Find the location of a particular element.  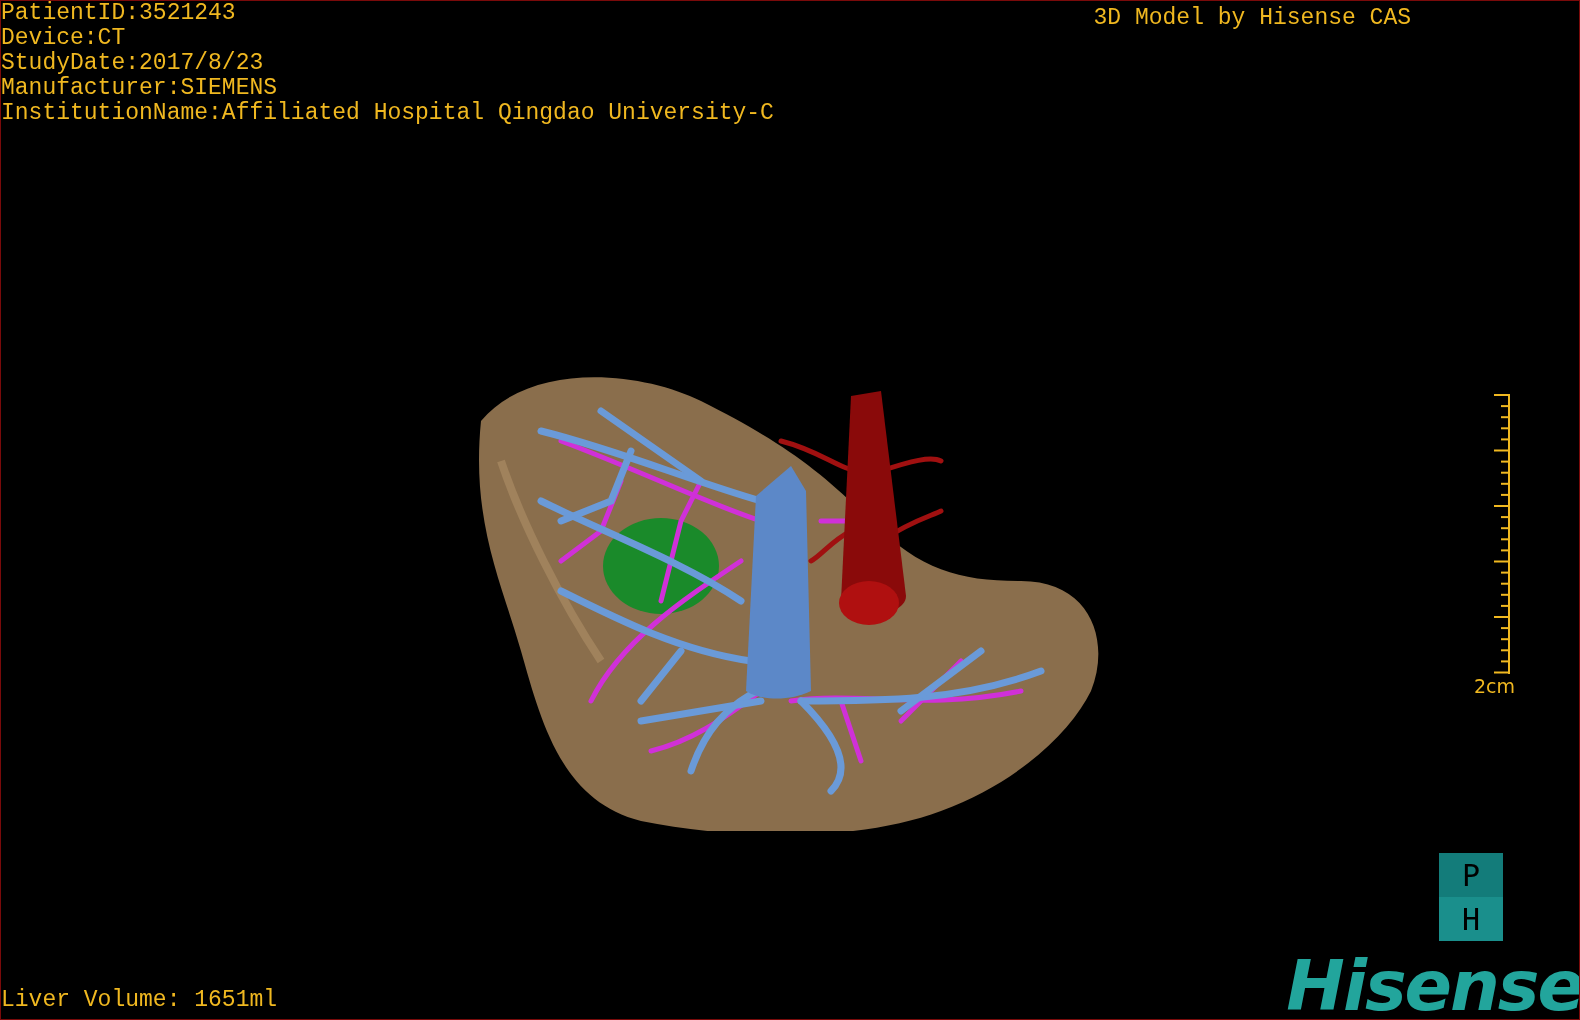

info-text: Manufacturer:SIEMENS is located at coordinates (140, 88).